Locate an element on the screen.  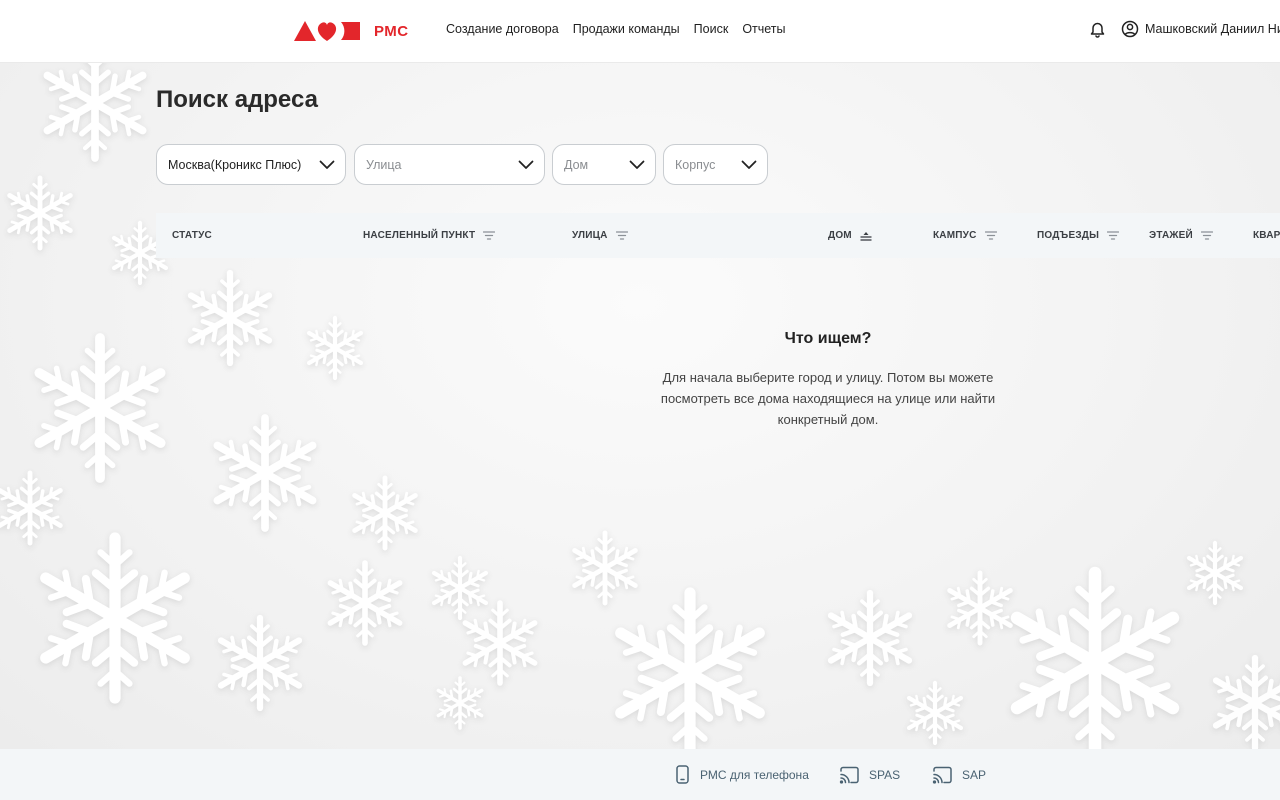
column-entrances: ПОДЪЕЗДЫ is located at coordinates (1078, 235).